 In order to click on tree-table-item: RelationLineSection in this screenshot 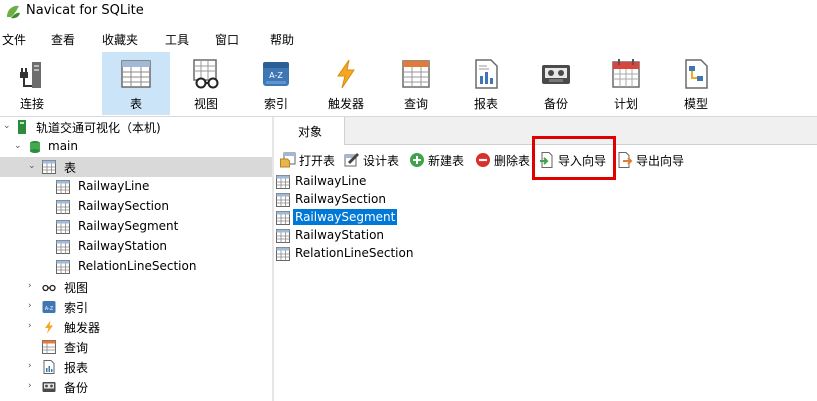, I will do `click(136, 267)`.